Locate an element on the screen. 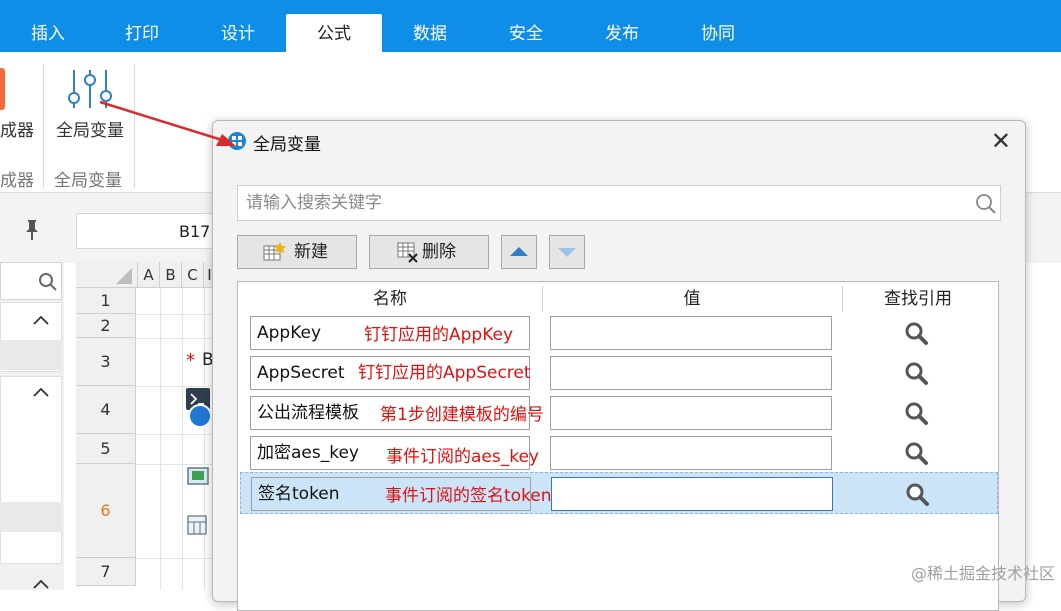  new-button-label: 新建 is located at coordinates (311, 252).